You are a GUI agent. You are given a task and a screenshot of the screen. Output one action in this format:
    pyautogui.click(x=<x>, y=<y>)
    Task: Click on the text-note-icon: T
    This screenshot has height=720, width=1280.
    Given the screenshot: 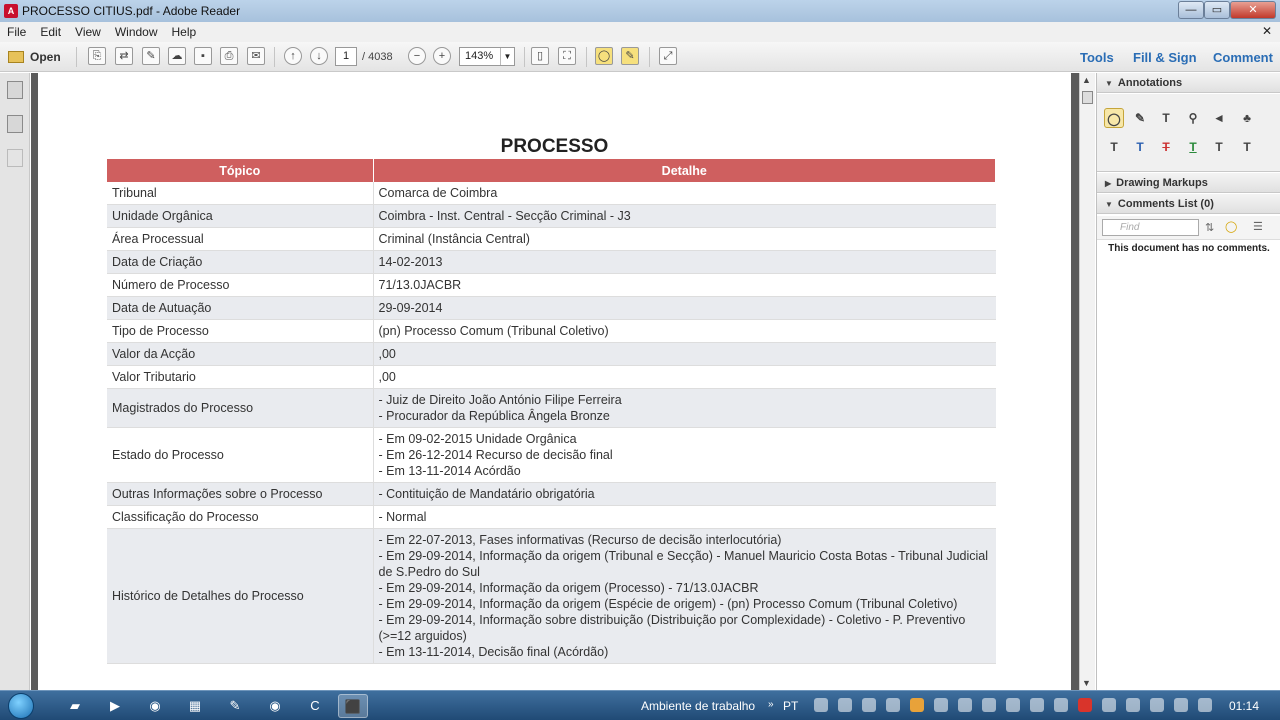 What is the action you would take?
    pyautogui.click(x=1219, y=147)
    